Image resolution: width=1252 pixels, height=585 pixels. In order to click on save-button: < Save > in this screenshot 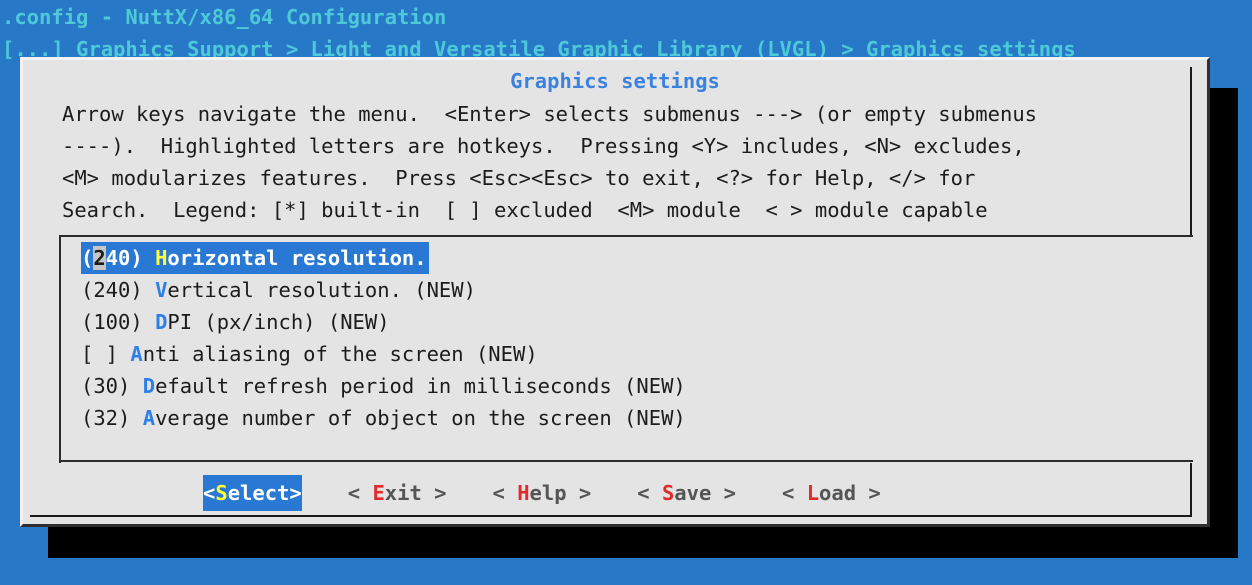, I will do `click(686, 493)`.